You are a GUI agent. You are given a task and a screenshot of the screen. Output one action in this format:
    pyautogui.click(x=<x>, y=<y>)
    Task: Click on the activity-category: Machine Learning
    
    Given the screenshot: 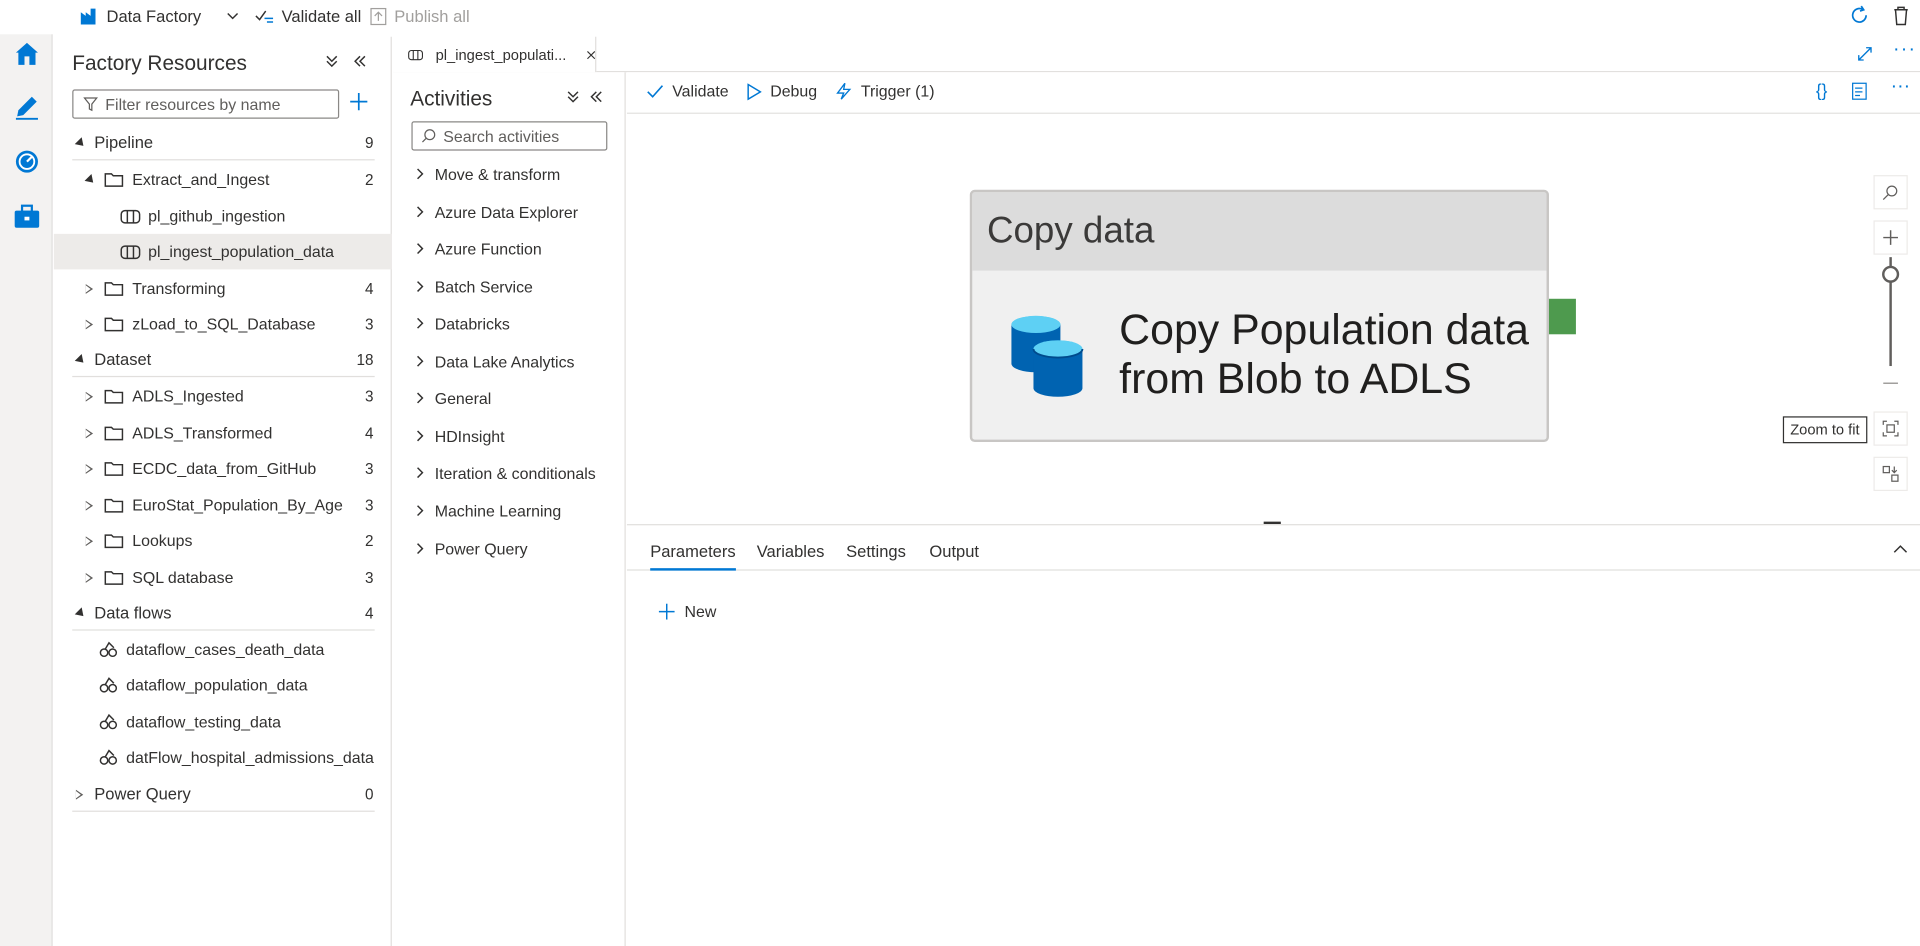 What is the action you would take?
    pyautogui.click(x=488, y=510)
    